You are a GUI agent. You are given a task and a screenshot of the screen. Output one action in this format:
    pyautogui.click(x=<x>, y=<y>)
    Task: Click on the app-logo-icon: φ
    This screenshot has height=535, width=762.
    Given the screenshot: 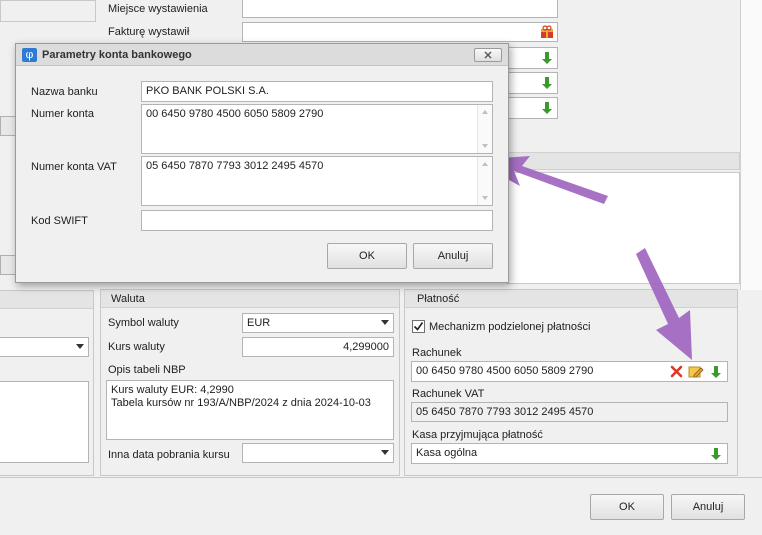 What is the action you would take?
    pyautogui.click(x=29, y=55)
    